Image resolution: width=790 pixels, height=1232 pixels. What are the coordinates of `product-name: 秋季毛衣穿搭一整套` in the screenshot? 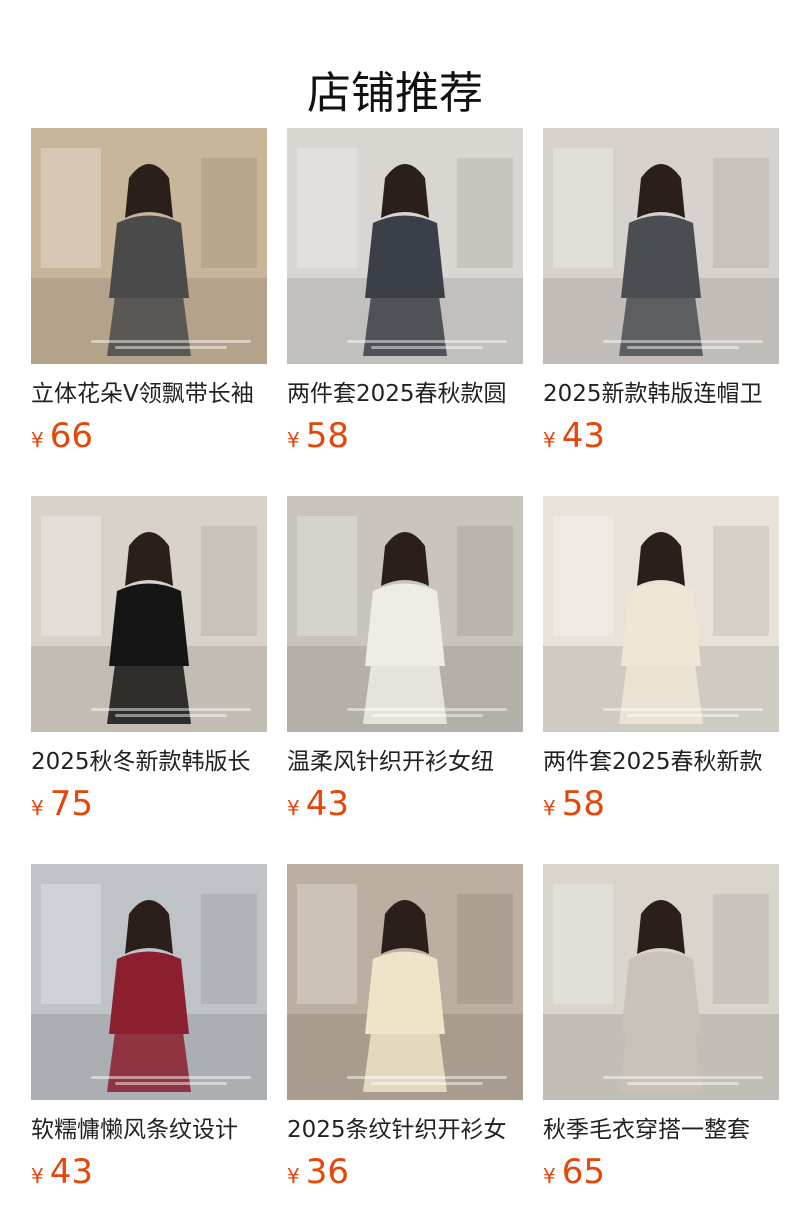 It's located at (661, 1130).